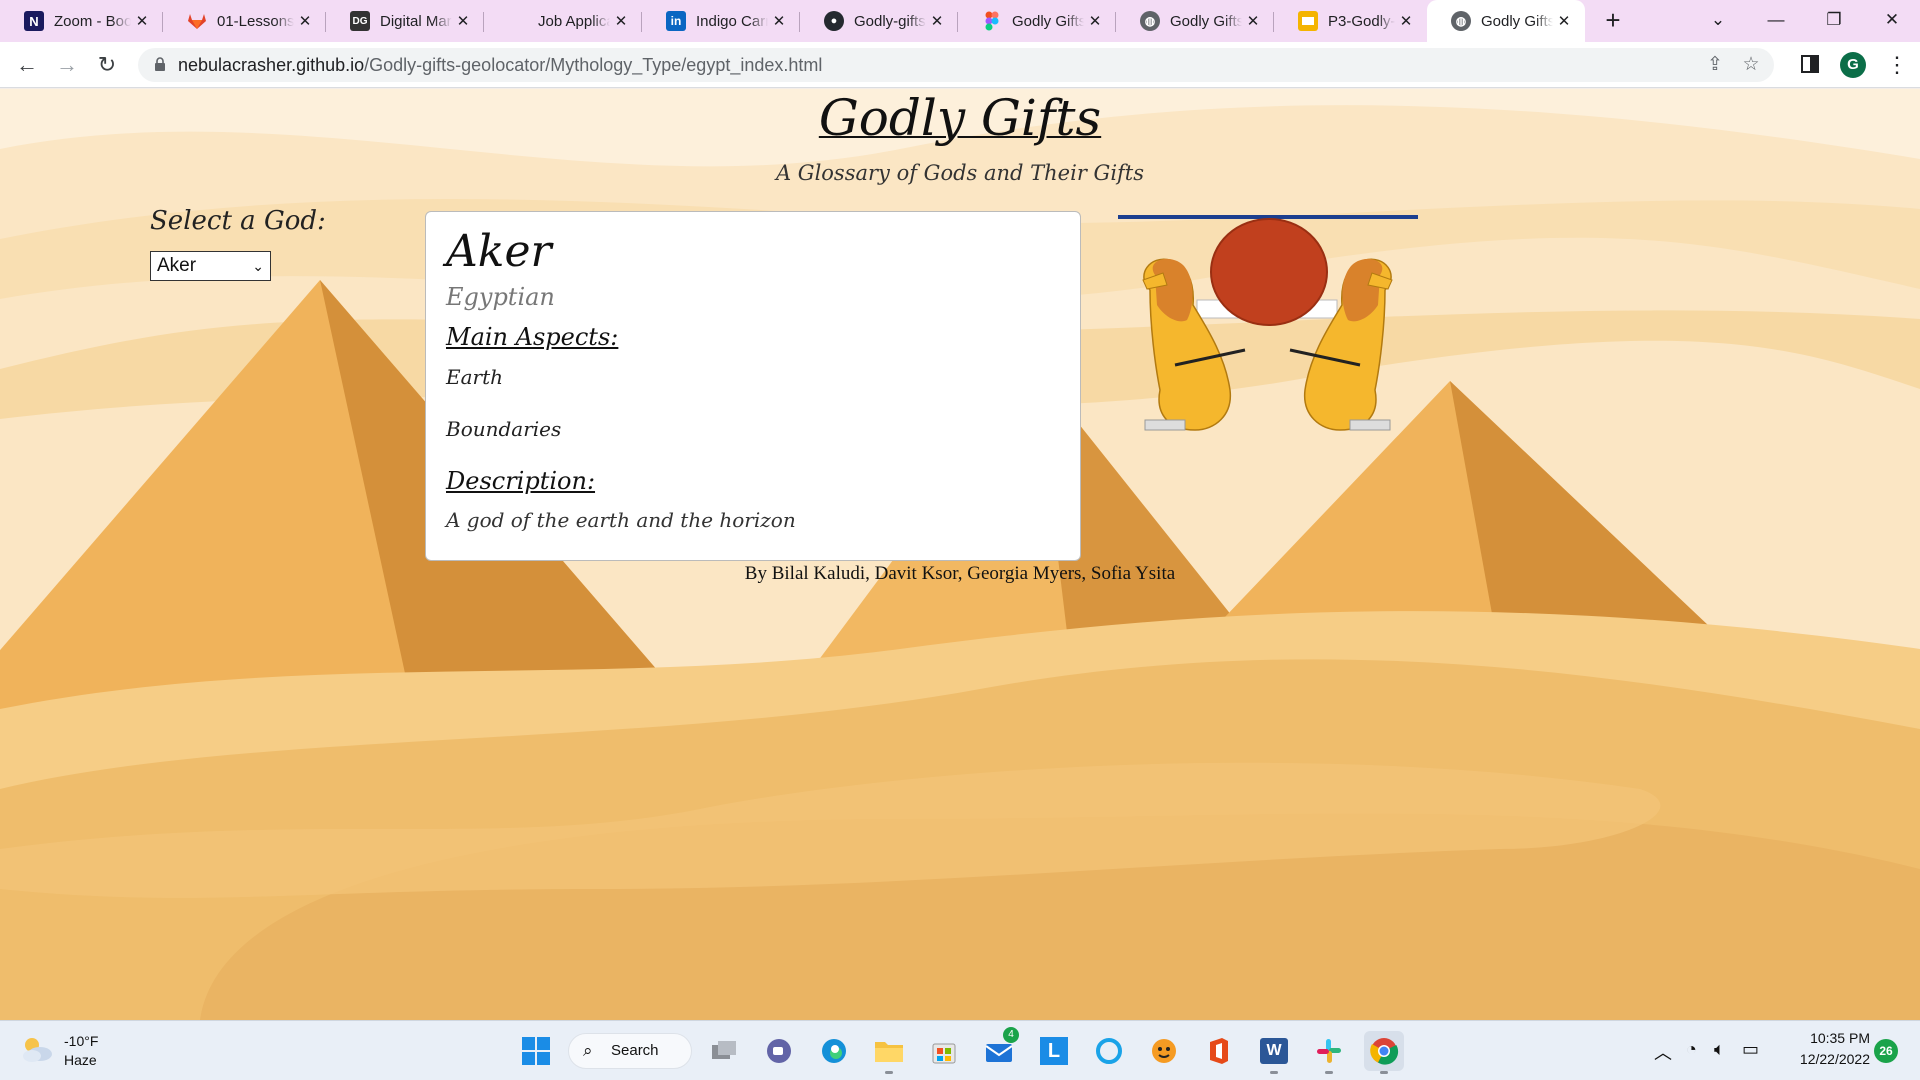 This screenshot has height=1080, width=1920. What do you see at coordinates (721, 21) in the screenshot?
I see `browser-tab: in Indigo Carr ✕` at bounding box center [721, 21].